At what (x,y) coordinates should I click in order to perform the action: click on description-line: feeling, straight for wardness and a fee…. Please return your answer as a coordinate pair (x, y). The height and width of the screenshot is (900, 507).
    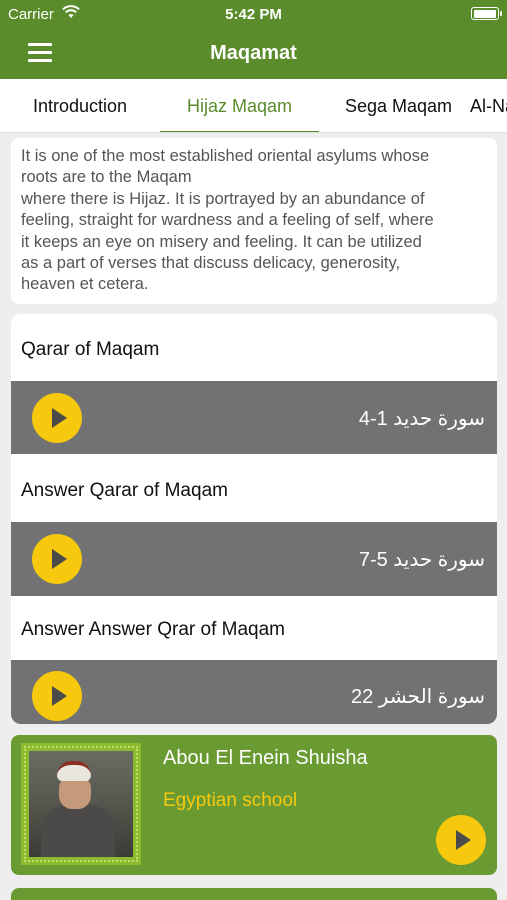
    Looking at the image, I should click on (227, 220).